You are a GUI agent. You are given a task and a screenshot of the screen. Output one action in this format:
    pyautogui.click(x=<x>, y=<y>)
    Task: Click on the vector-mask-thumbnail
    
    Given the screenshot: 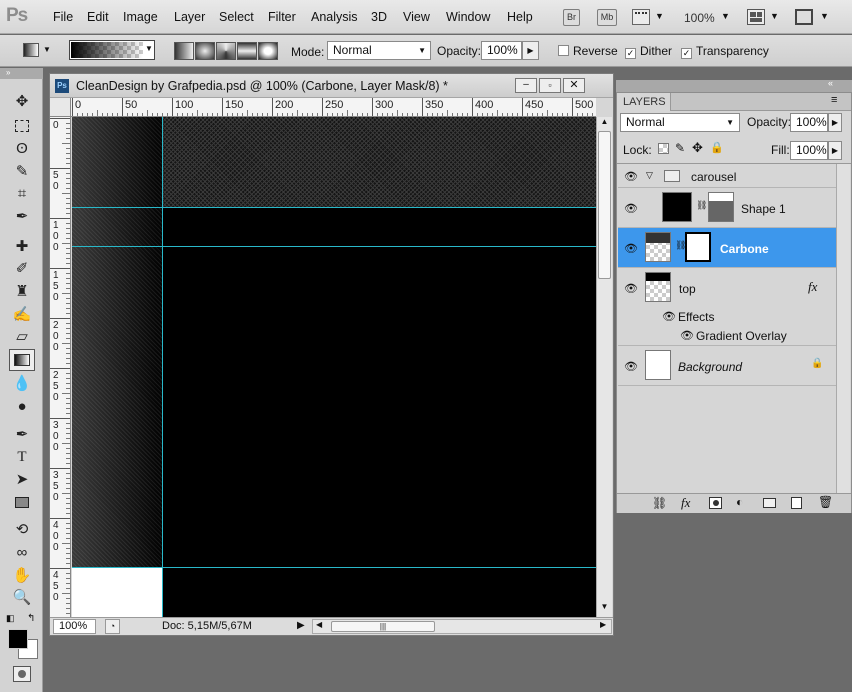 What is the action you would take?
    pyautogui.click(x=721, y=207)
    